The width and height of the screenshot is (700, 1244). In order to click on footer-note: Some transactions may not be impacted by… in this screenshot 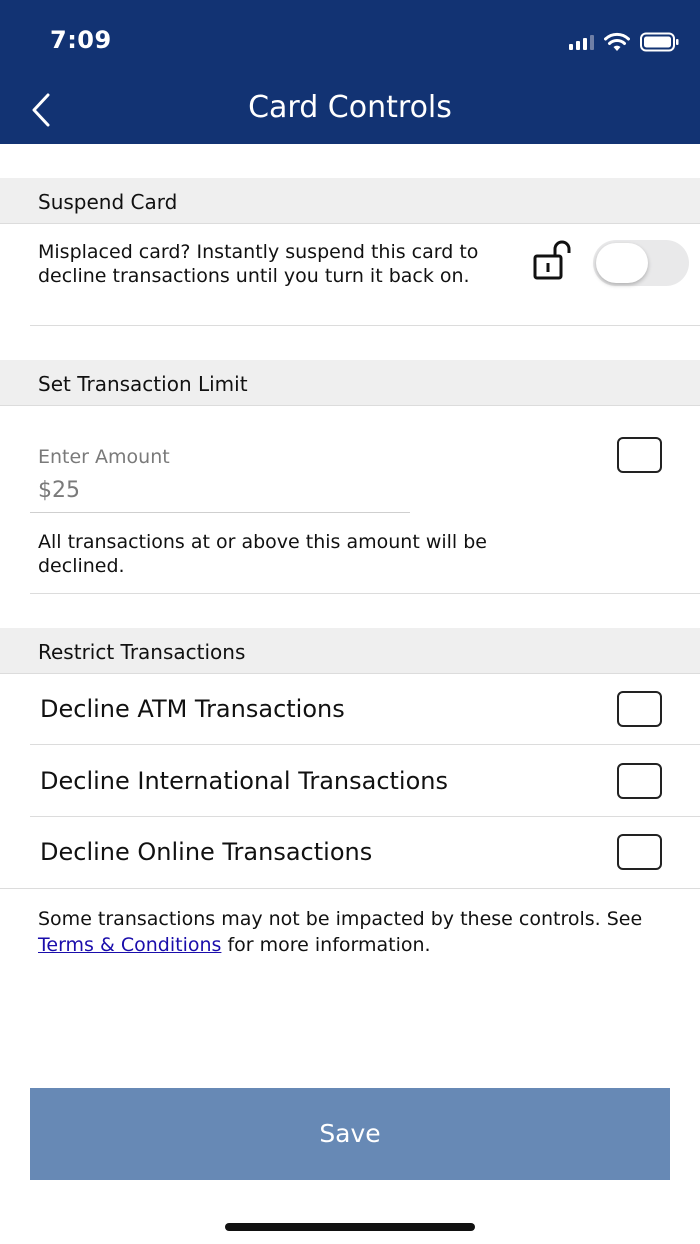, I will do `click(358, 932)`.